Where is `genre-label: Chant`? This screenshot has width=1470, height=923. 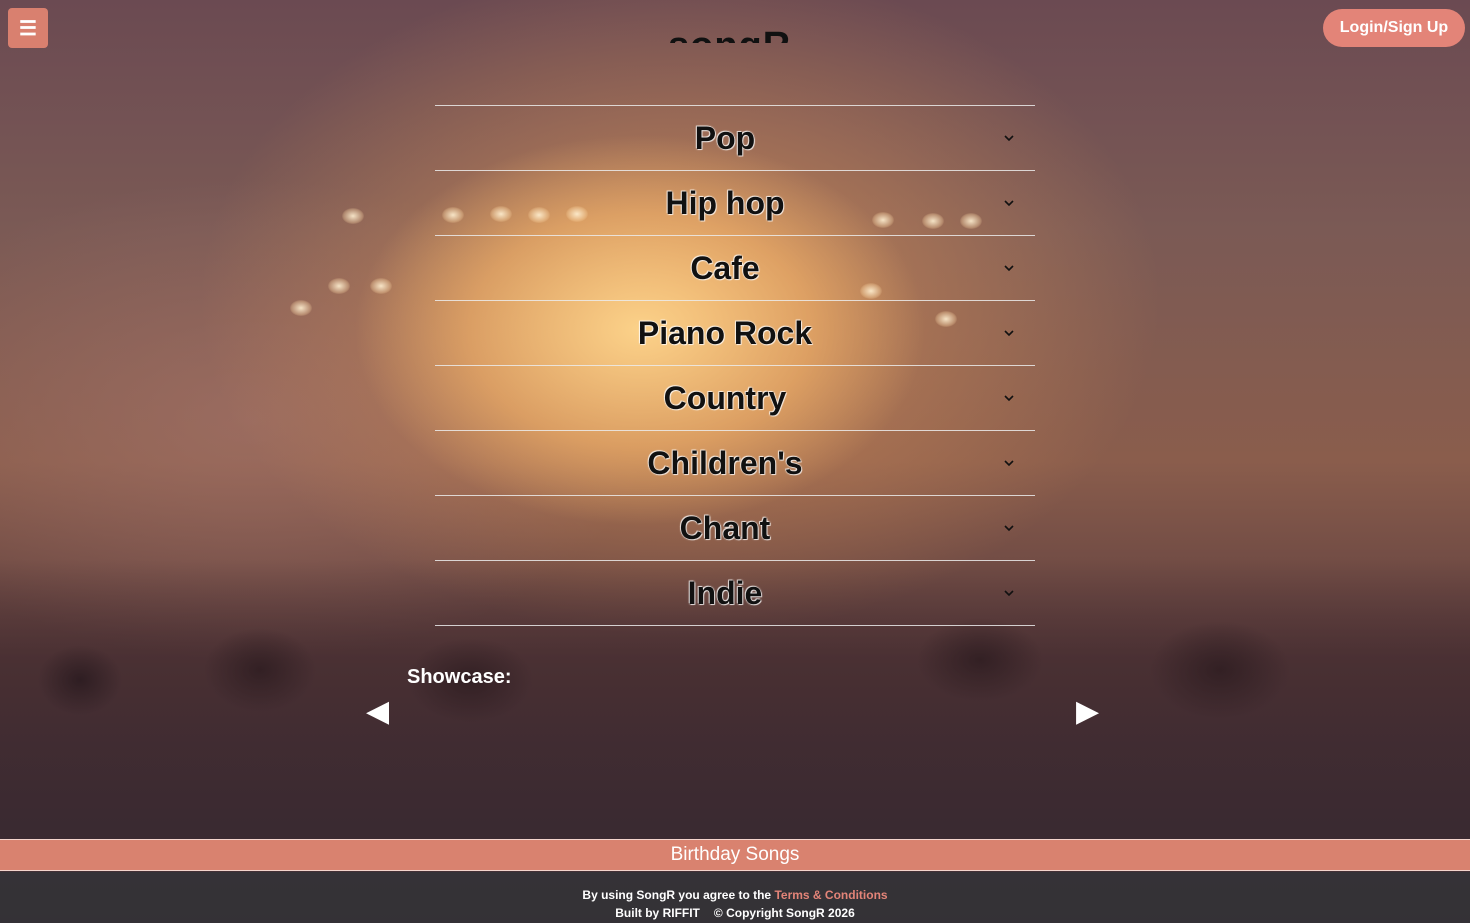 genre-label: Chant is located at coordinates (725, 527).